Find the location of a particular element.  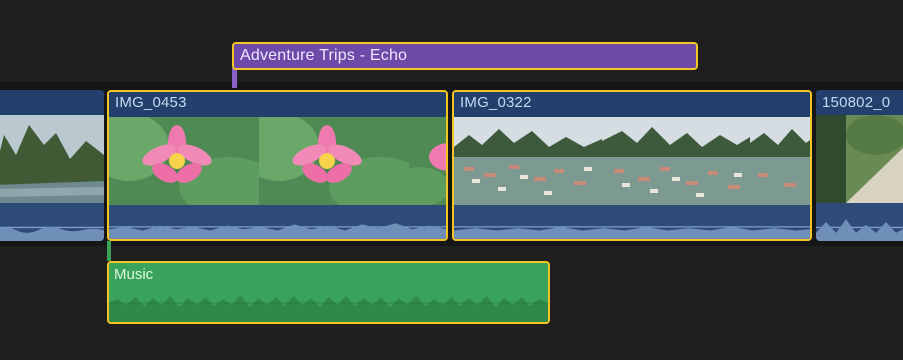

clip-label: IMG_0453 is located at coordinates (151, 102).